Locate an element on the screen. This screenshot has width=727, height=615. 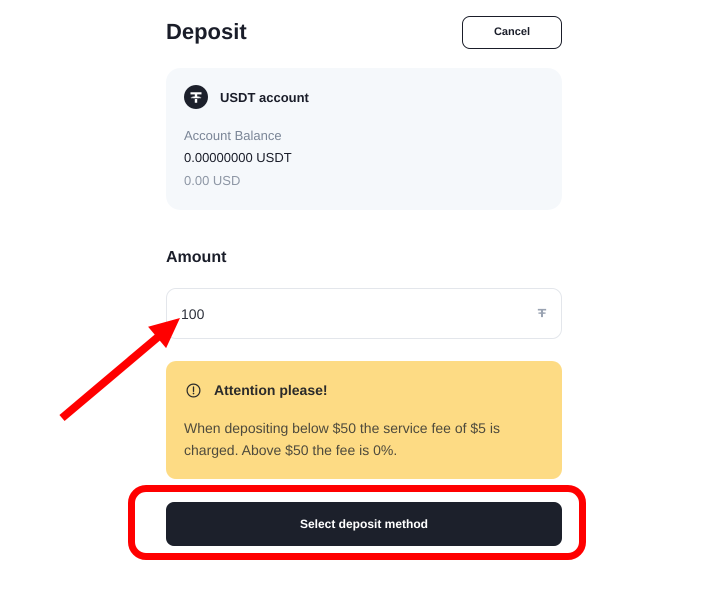
currency-icon is located at coordinates (542, 313).